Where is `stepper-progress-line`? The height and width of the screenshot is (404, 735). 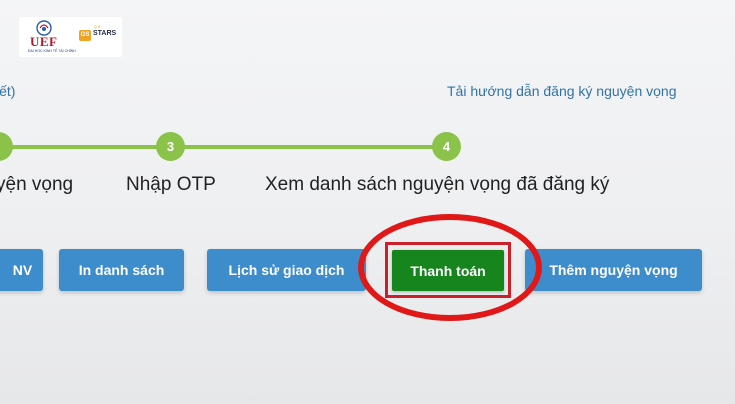
stepper-progress-line is located at coordinates (223, 147).